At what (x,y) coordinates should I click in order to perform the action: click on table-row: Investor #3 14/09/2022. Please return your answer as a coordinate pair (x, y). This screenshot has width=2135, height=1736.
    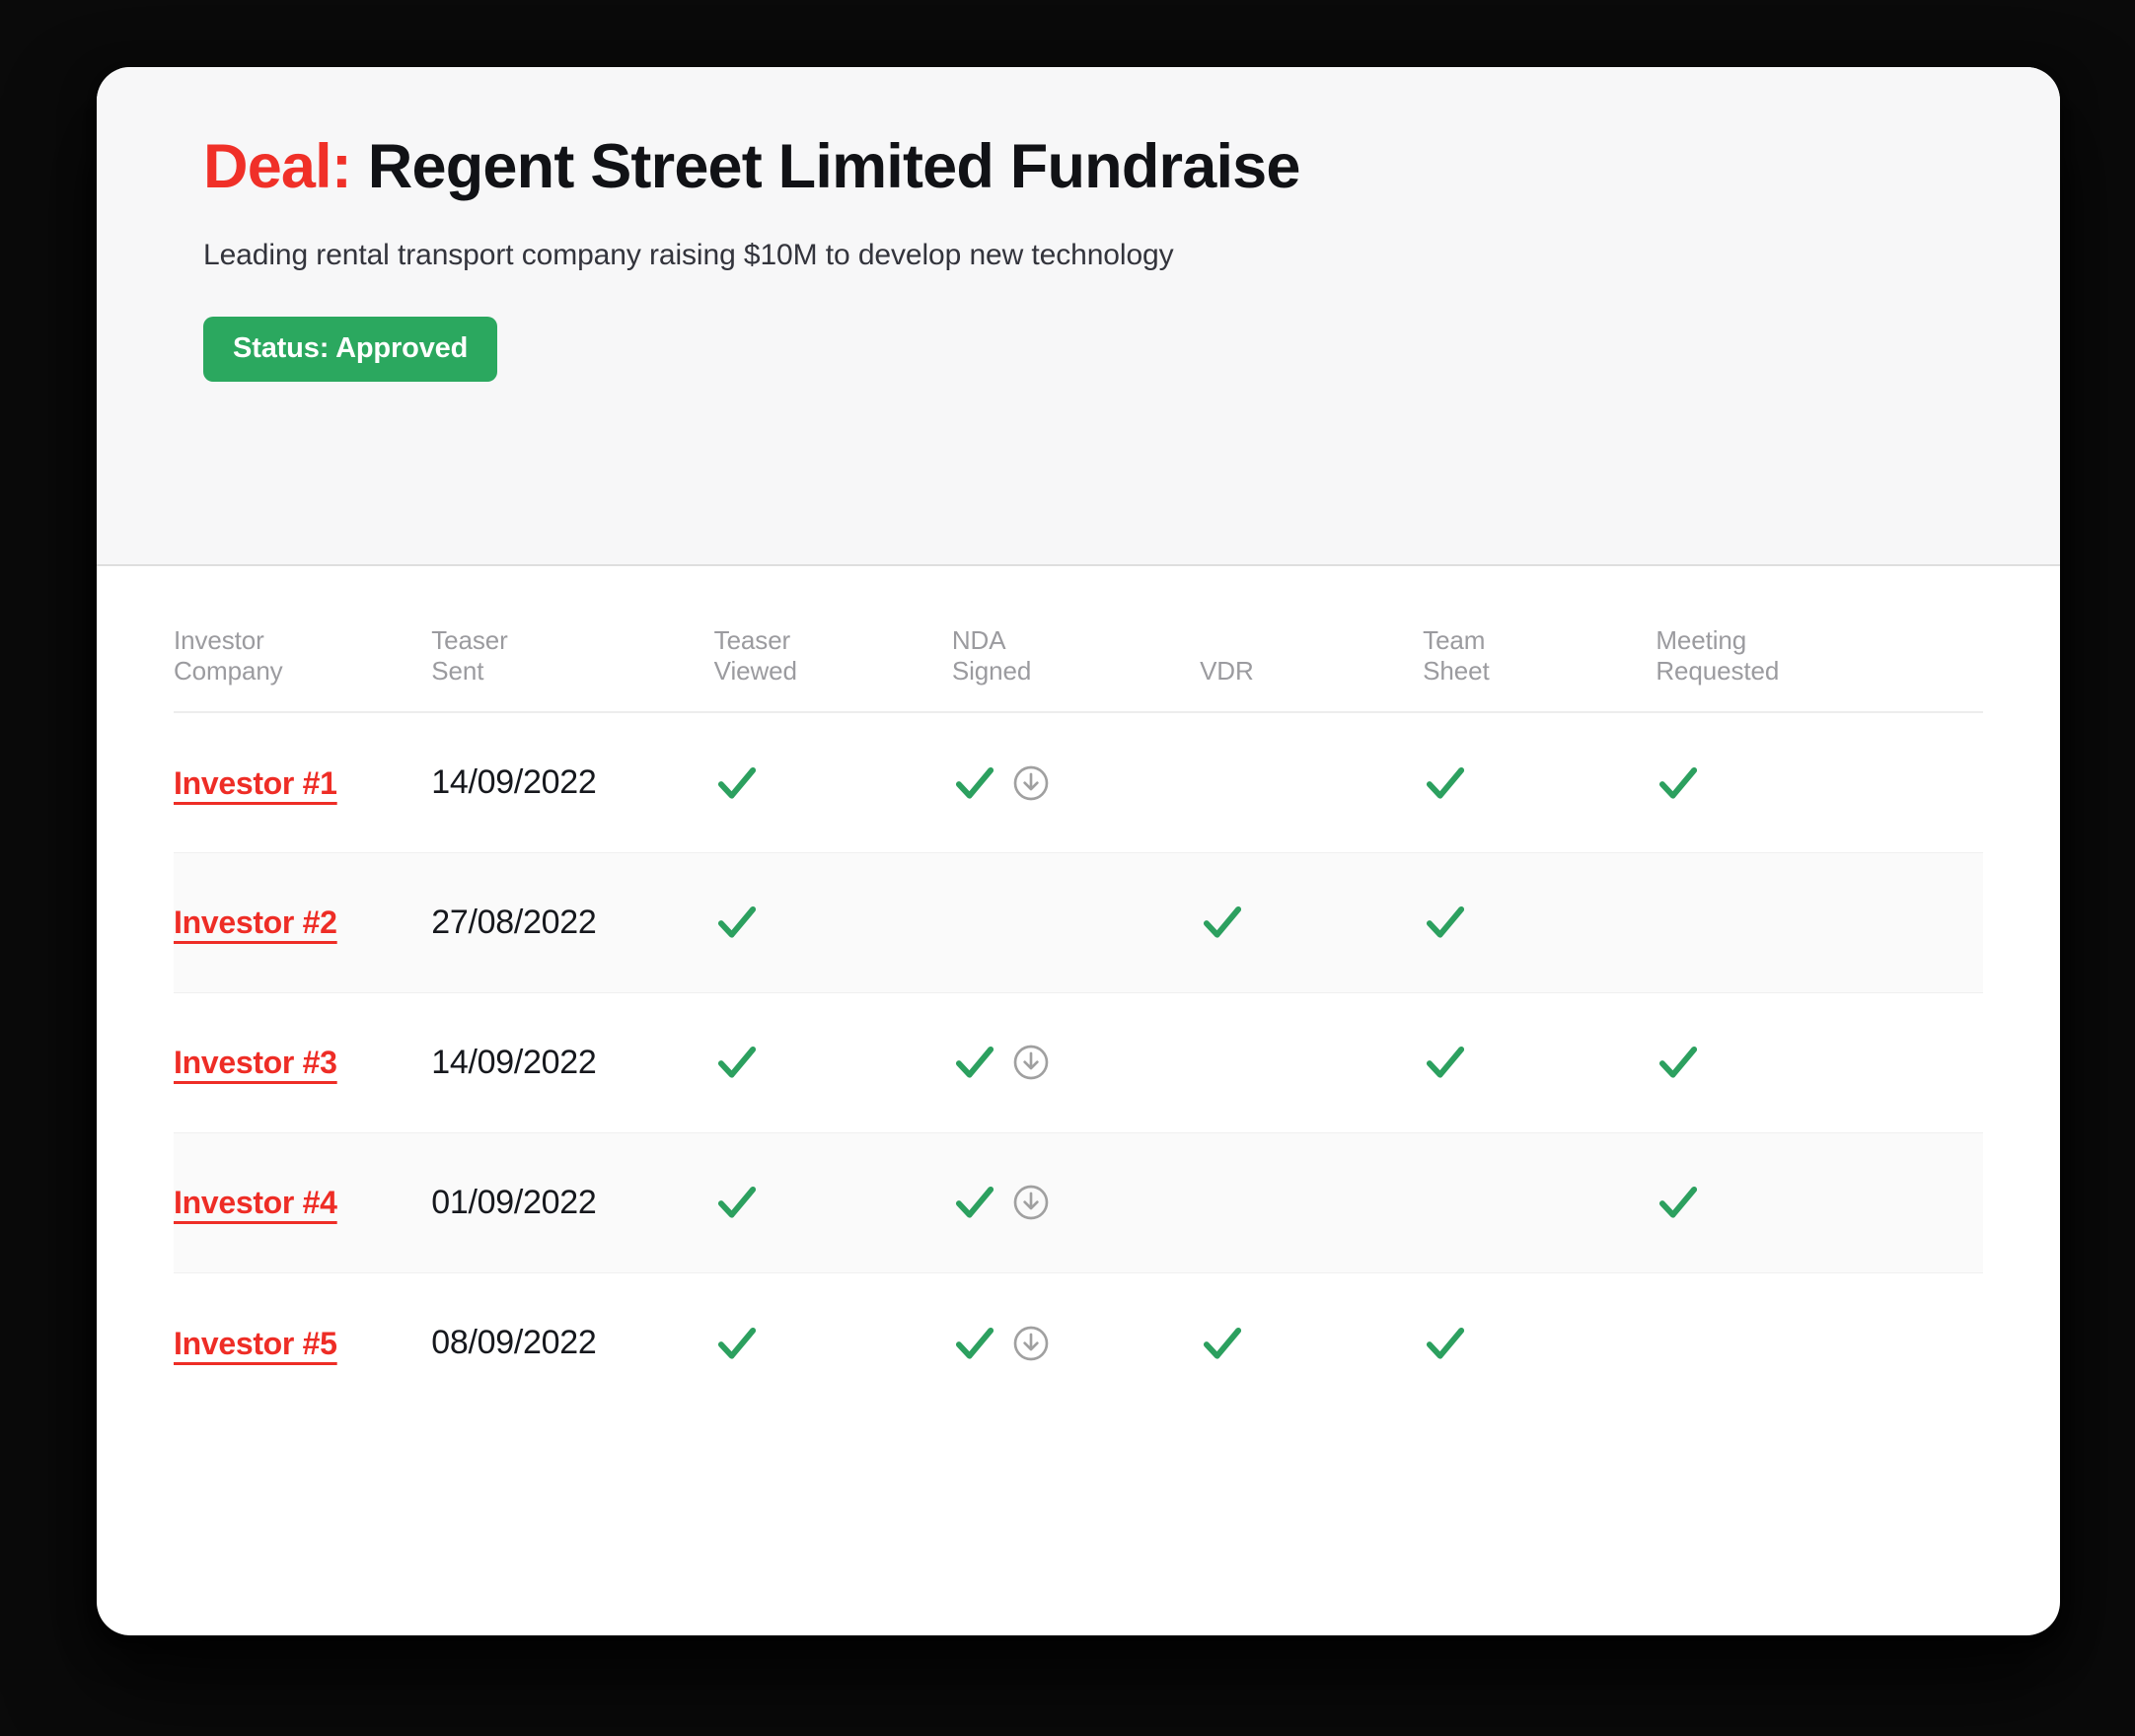
    Looking at the image, I should click on (1078, 1062).